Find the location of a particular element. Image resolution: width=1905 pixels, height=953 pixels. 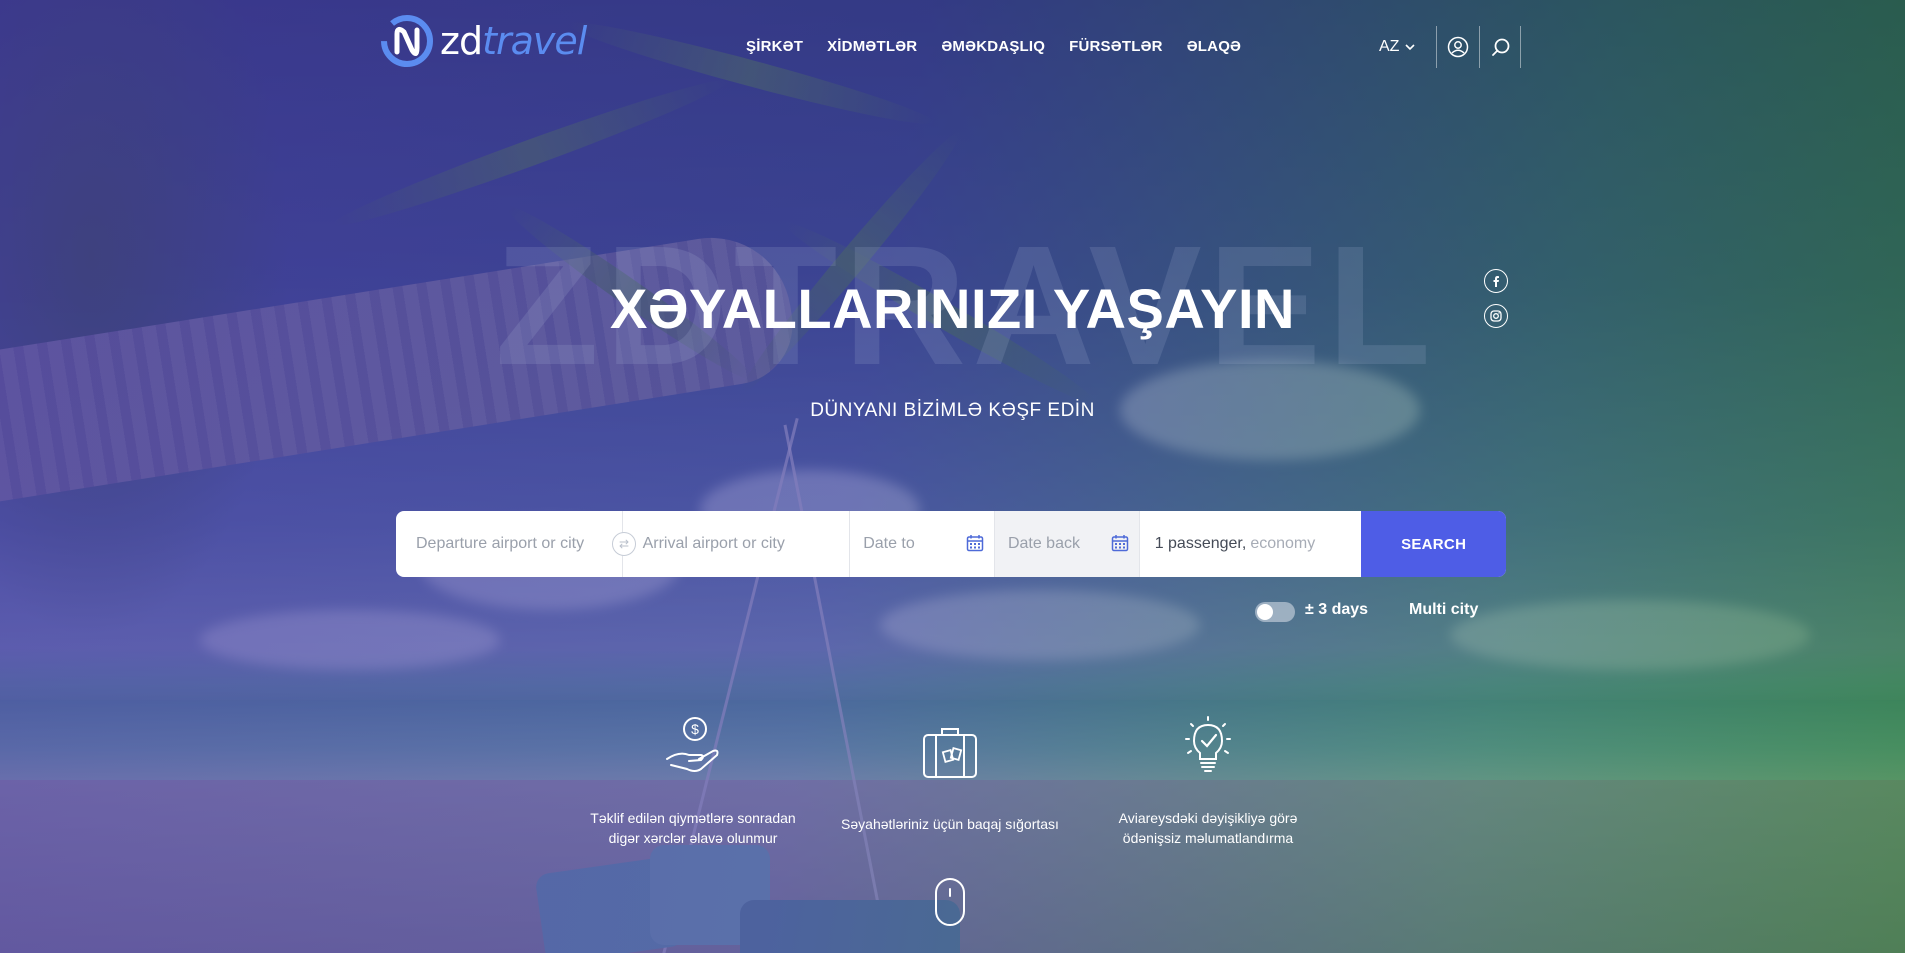

site-logo: zdtravel is located at coordinates (483, 41).